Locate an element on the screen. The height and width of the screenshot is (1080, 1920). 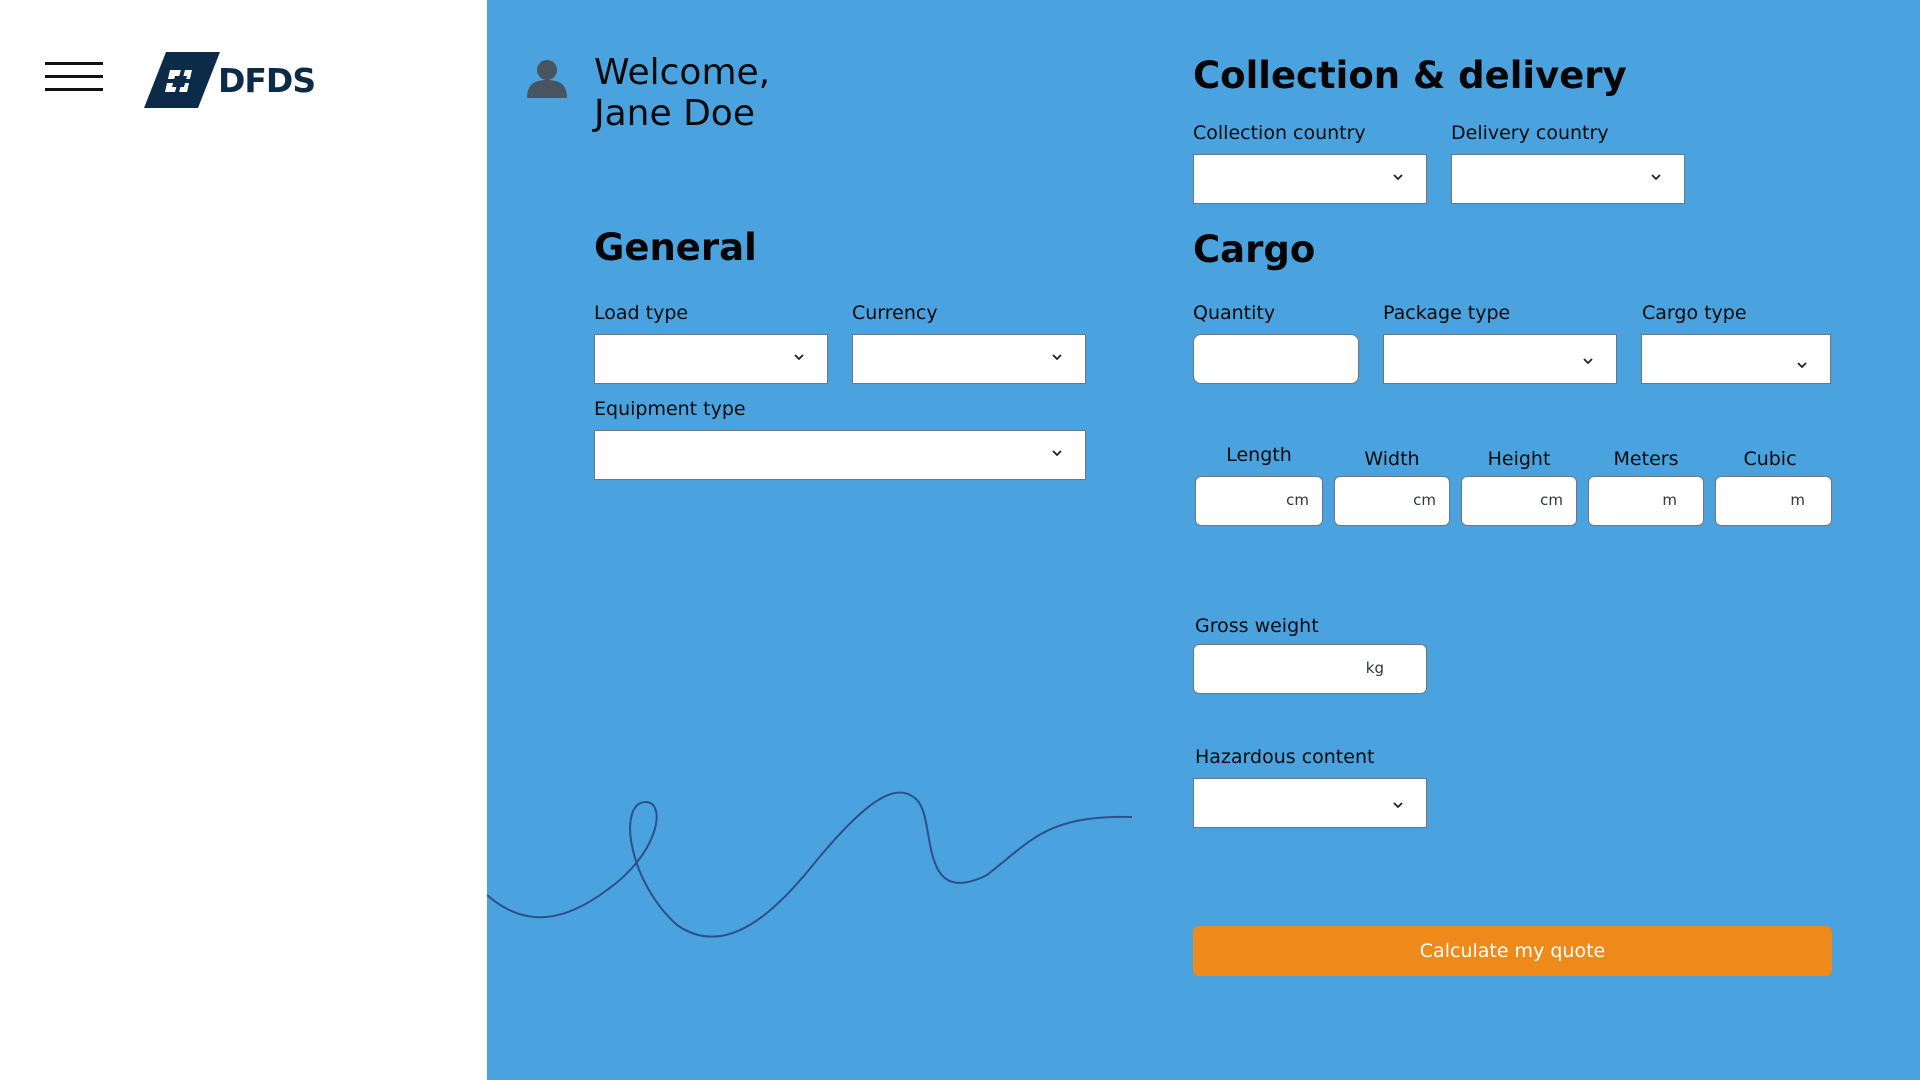
equipment-type-select is located at coordinates (840, 455).